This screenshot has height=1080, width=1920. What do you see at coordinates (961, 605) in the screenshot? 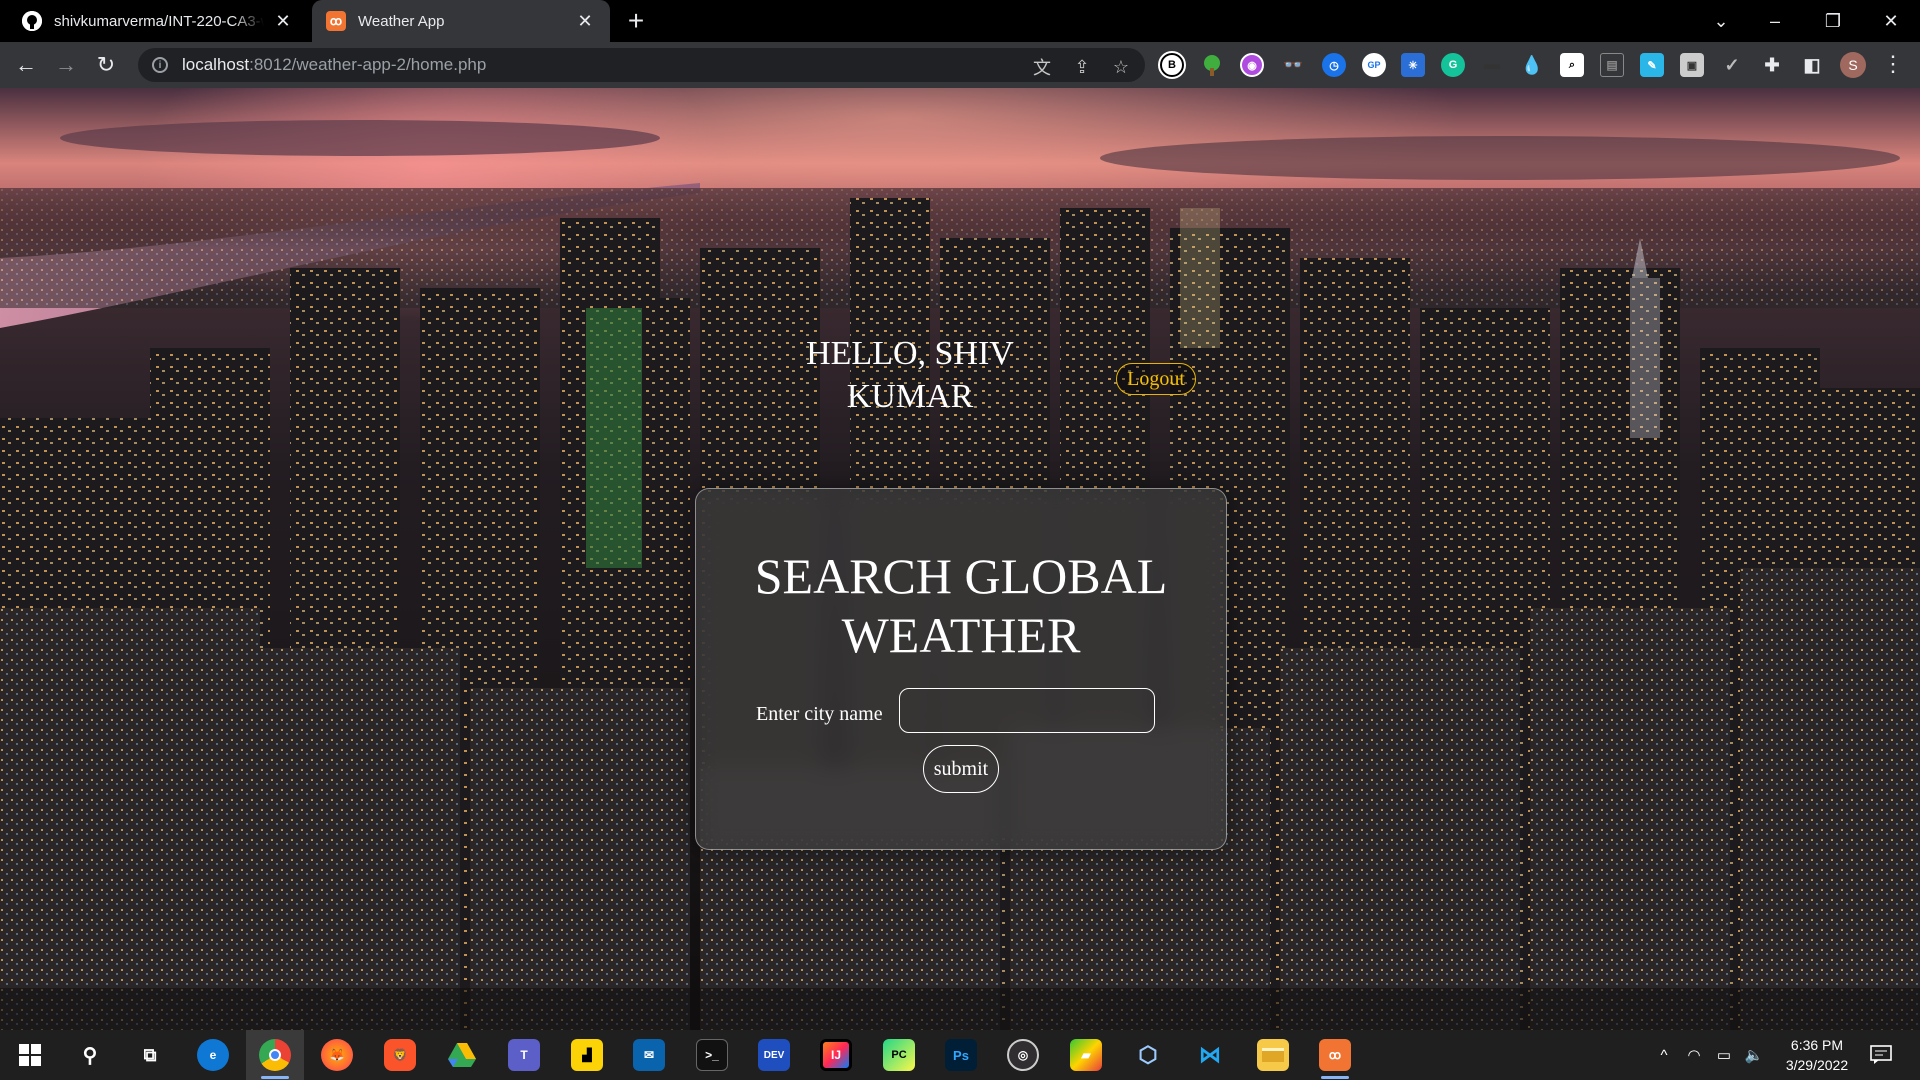
I see `card-title: SEARCH GLOBAL WEATHER` at bounding box center [961, 605].